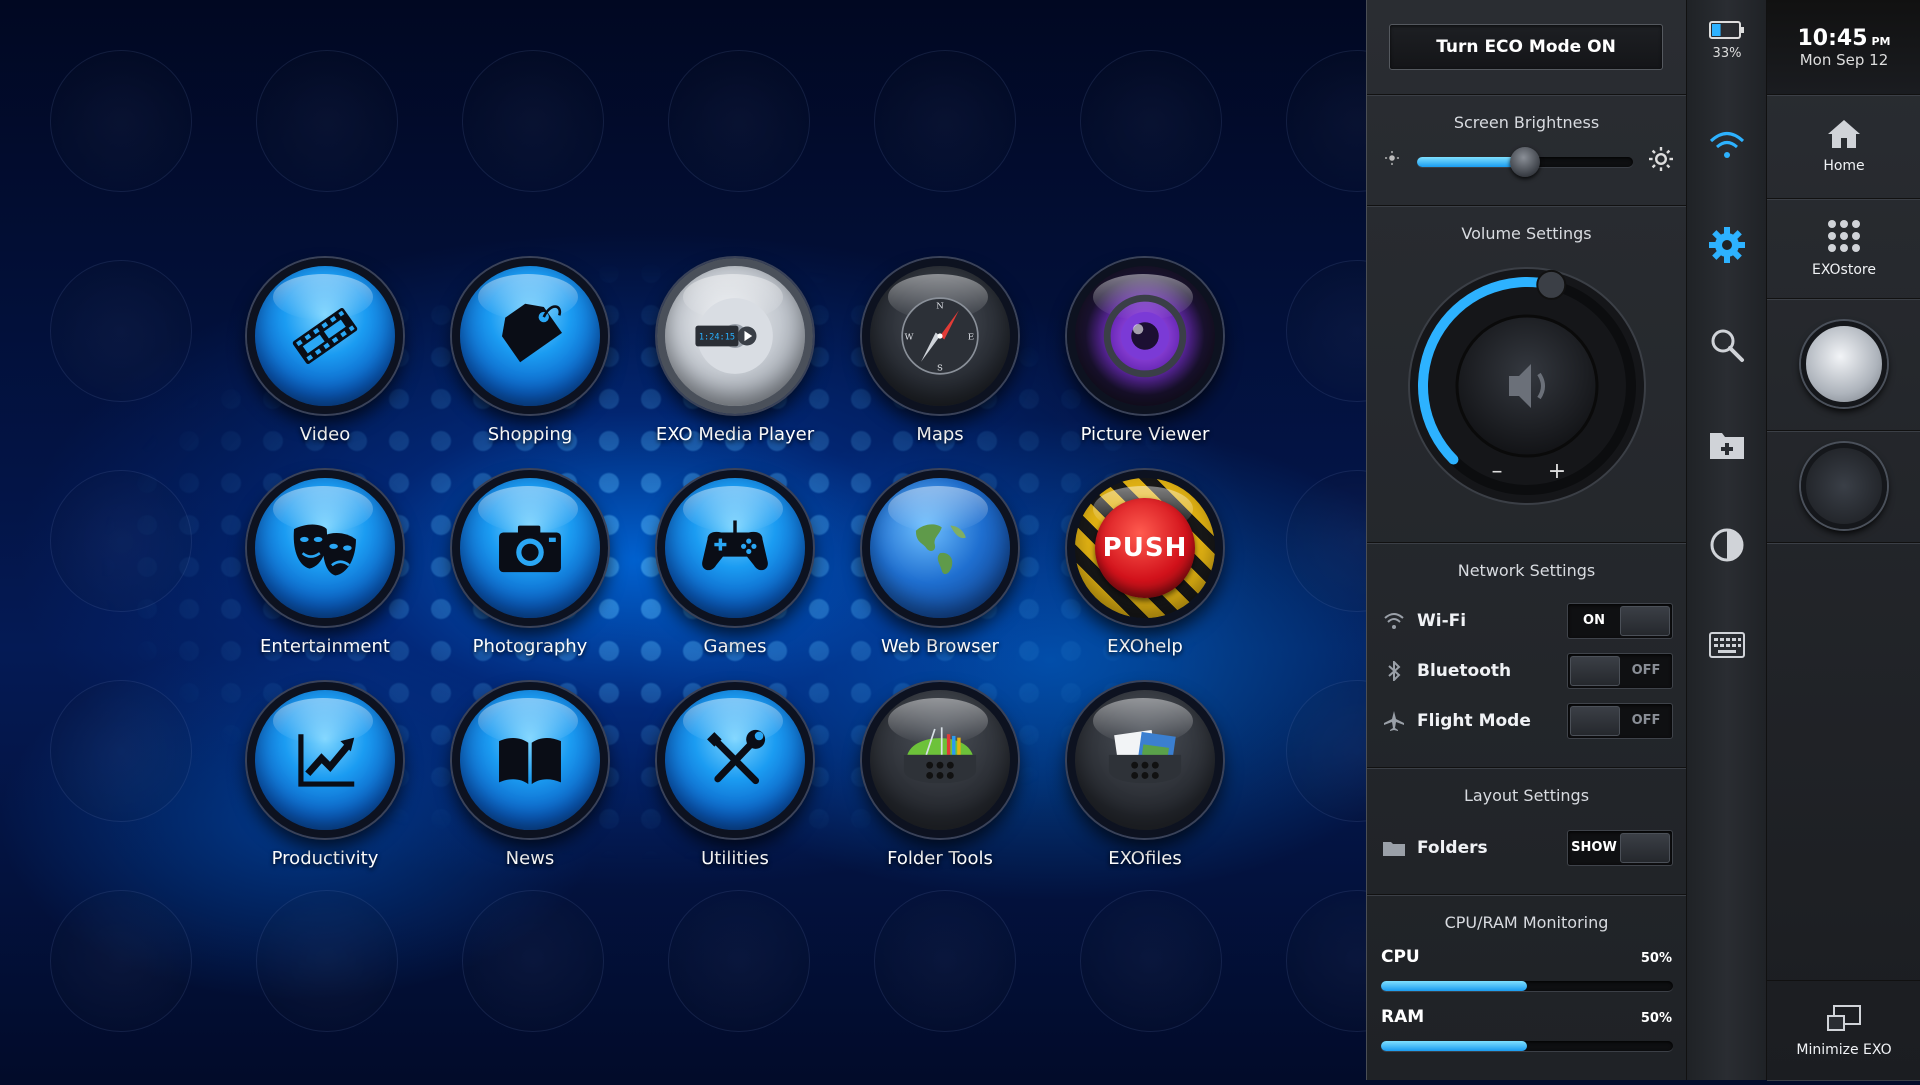 The image size is (1920, 1085). I want to click on app-label: Productivity, so click(325, 858).